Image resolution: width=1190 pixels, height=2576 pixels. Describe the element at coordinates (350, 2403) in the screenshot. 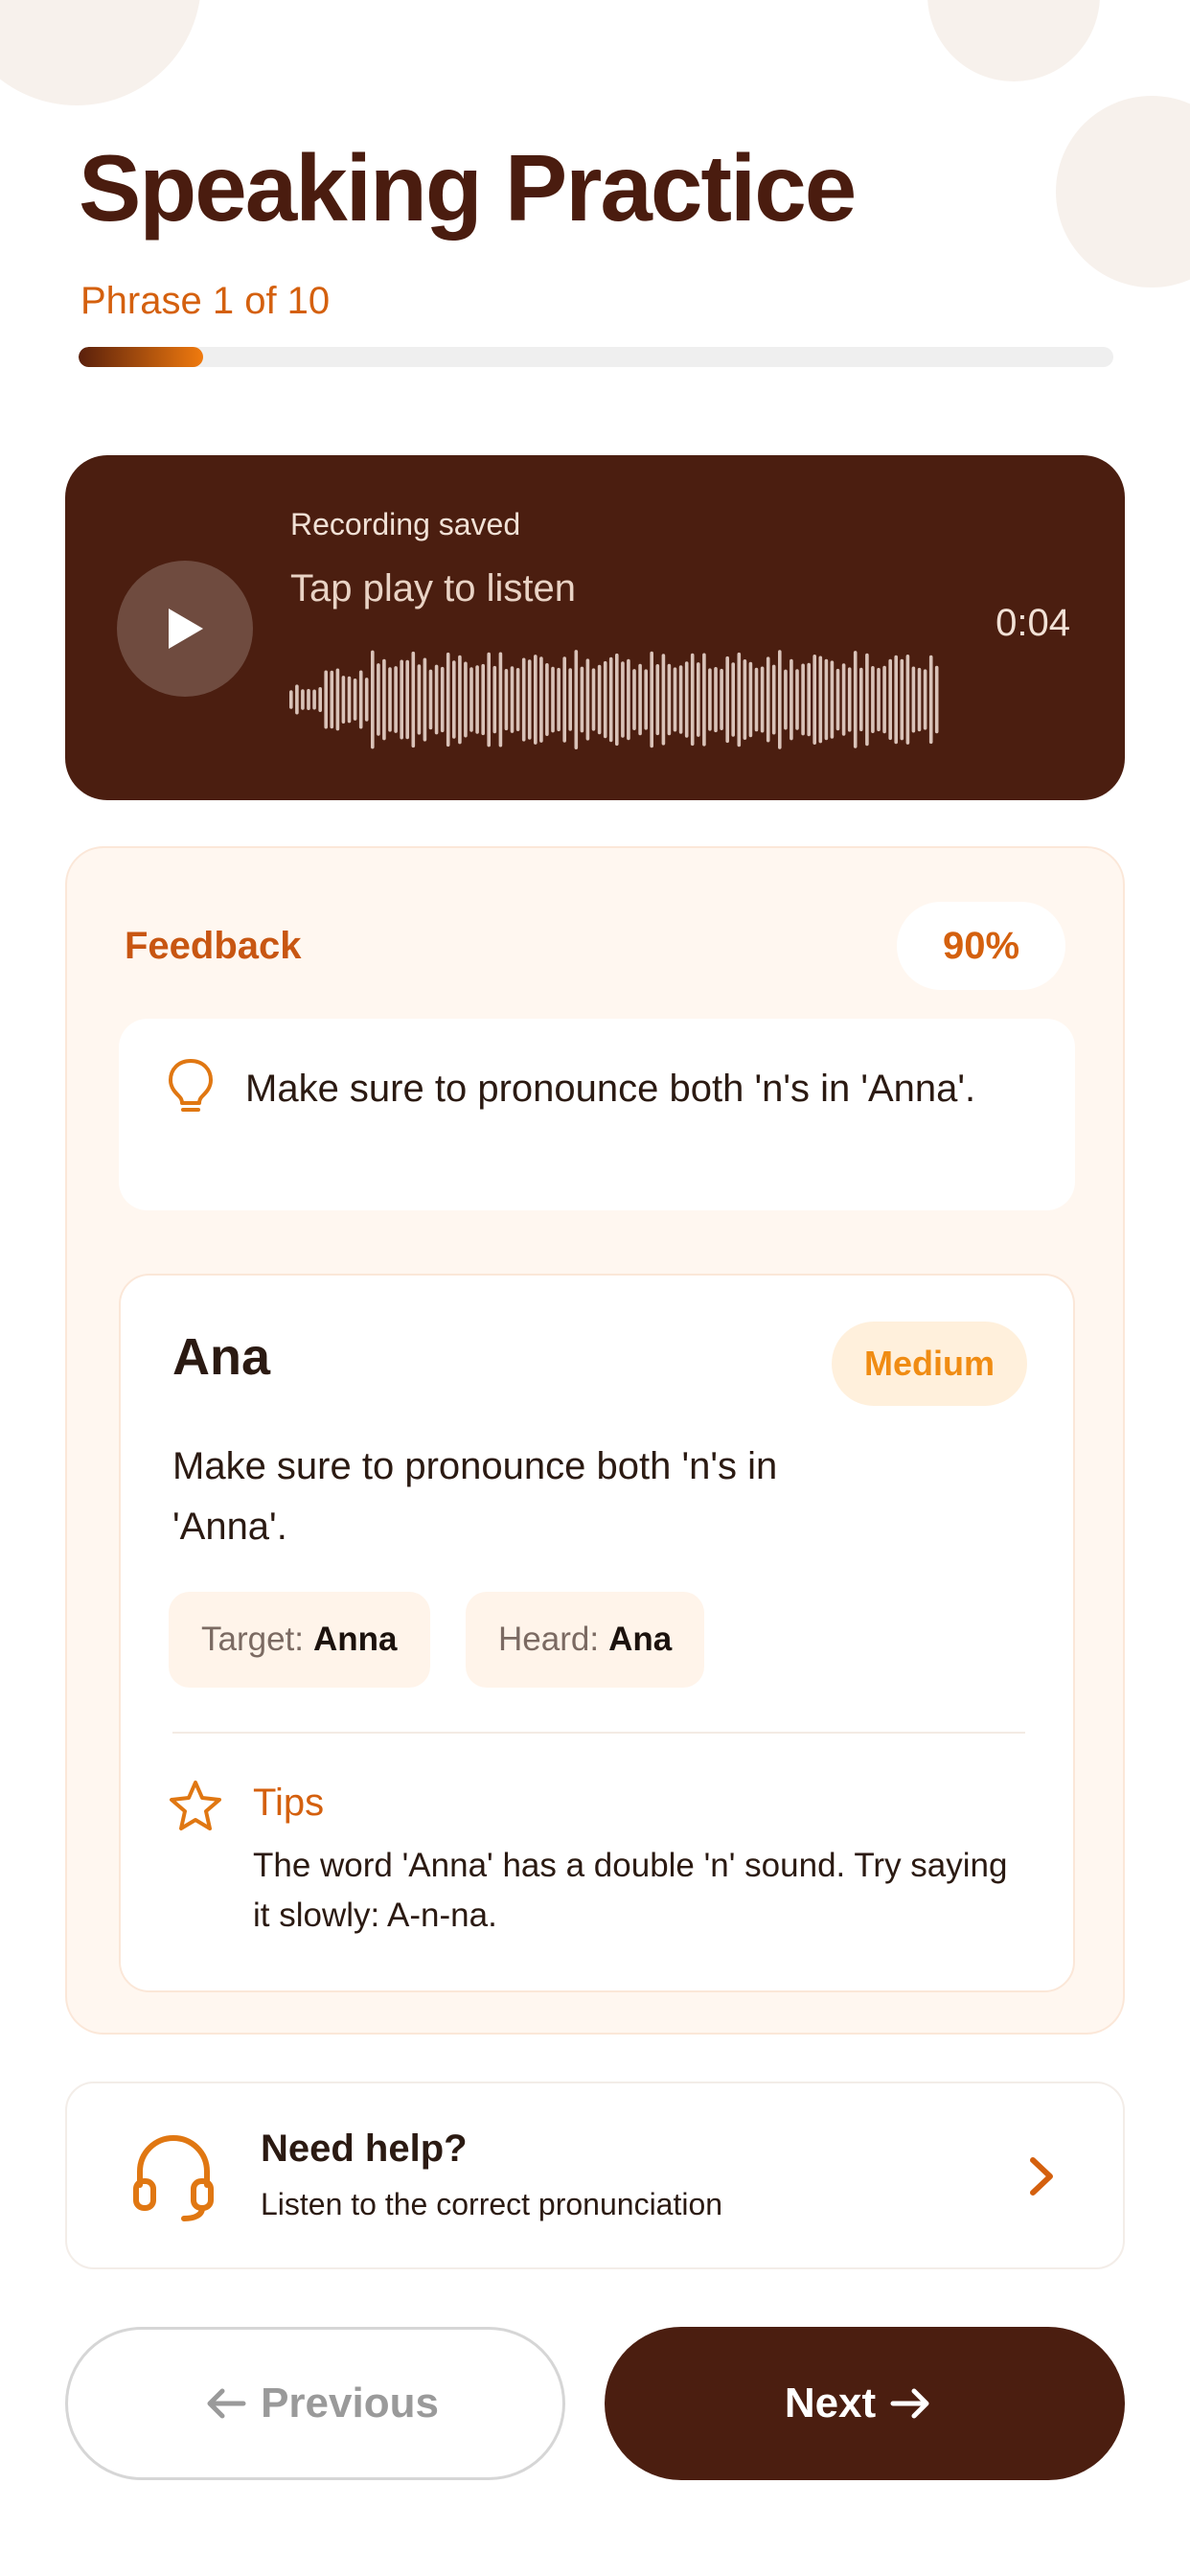

I see `previous-label: Previous` at that location.